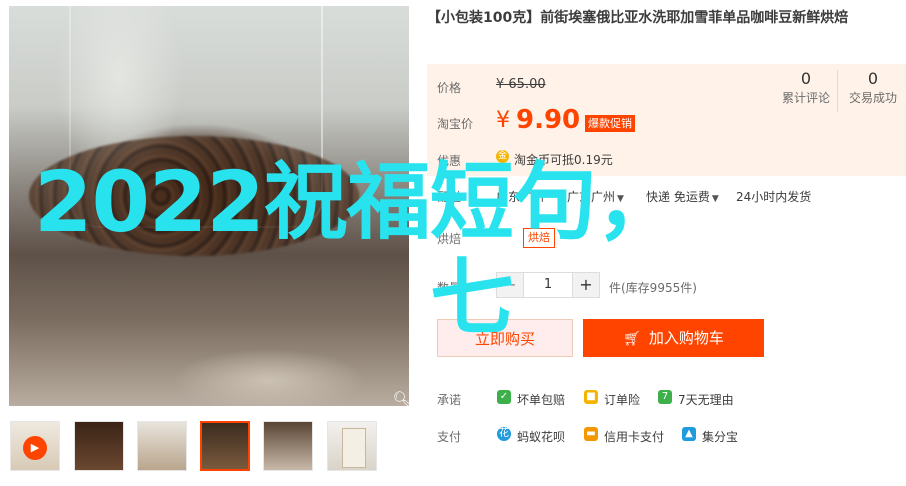  Describe the element at coordinates (686, 338) in the screenshot. I see `add-to-cart-label: 加入购物车` at that location.